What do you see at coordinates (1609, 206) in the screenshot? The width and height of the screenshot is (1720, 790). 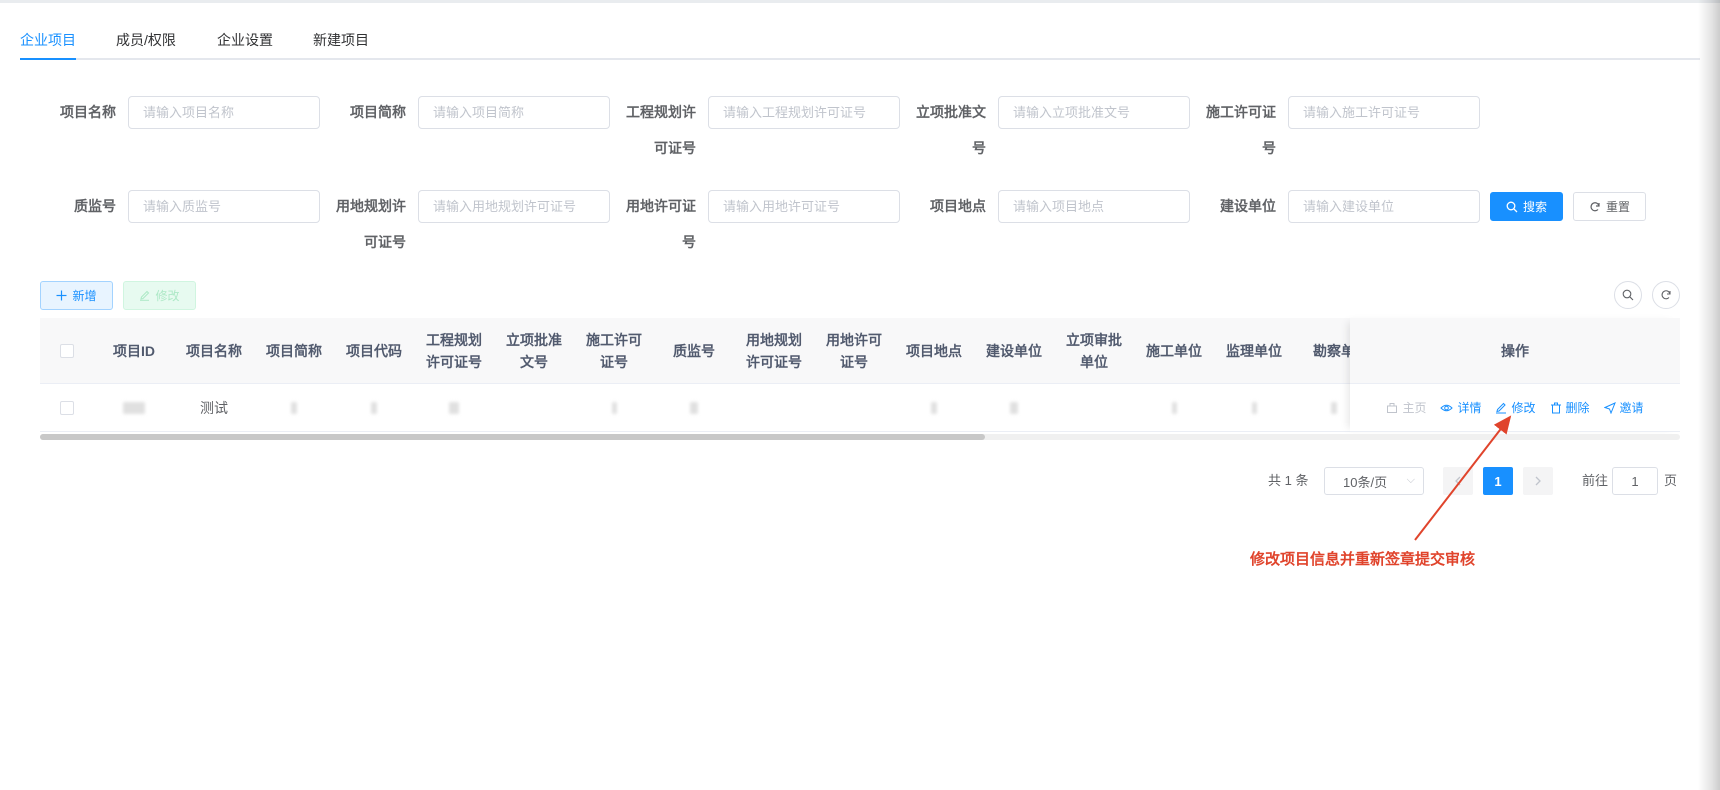 I see `reset-button: 重置` at bounding box center [1609, 206].